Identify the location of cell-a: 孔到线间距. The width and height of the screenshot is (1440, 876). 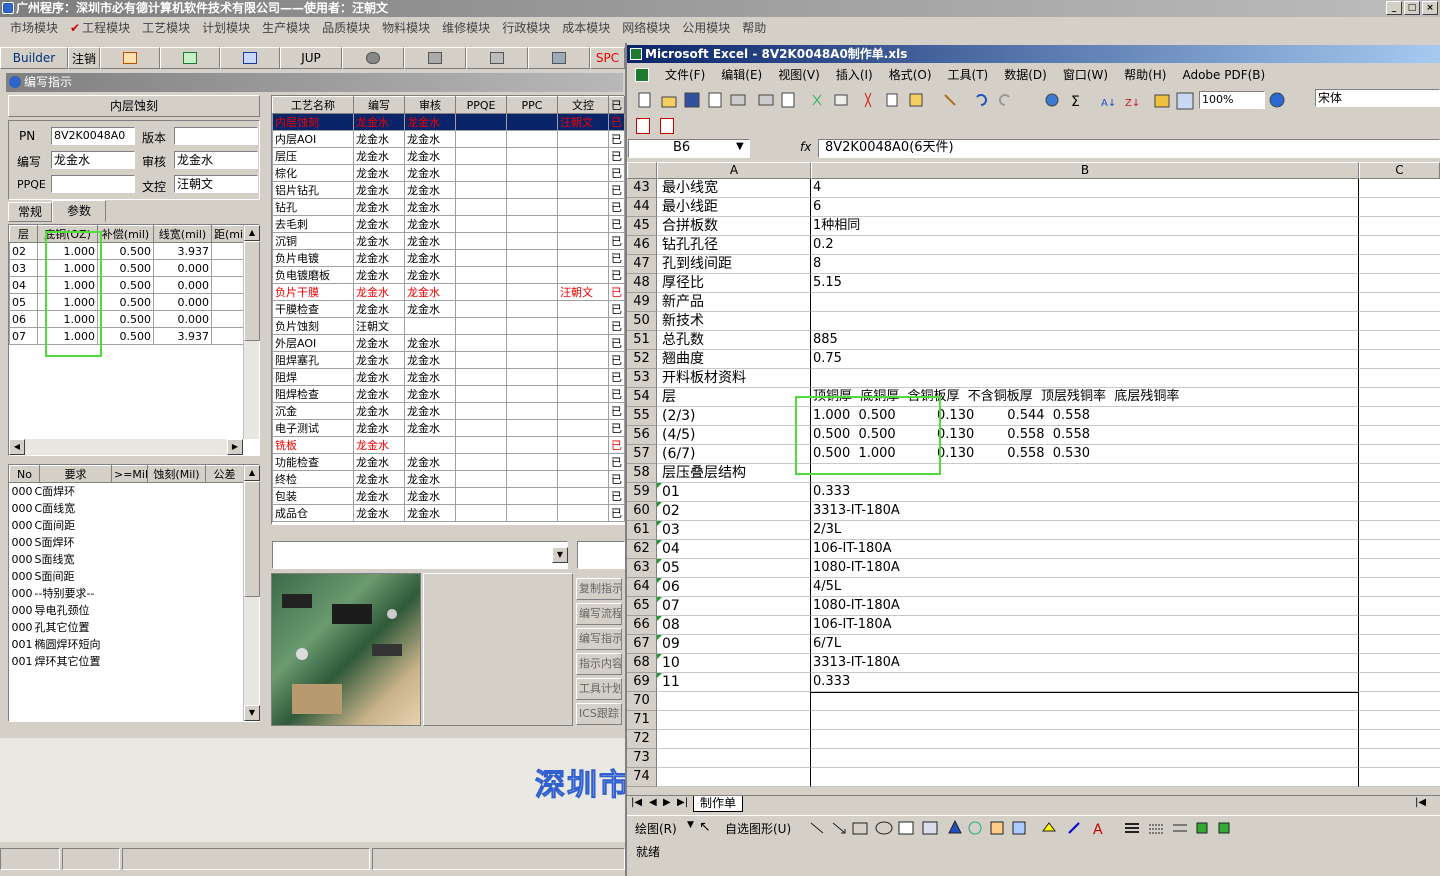
(734, 264).